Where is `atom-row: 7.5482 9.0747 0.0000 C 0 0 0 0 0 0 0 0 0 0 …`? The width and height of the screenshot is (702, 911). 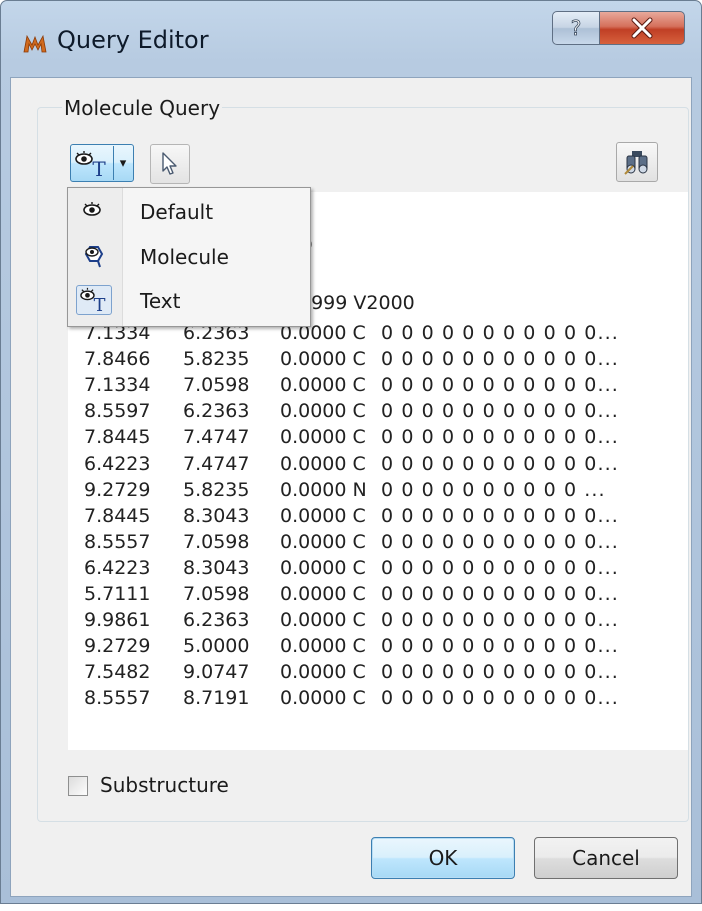 atom-row: 7.5482 9.0747 0.0000 C 0 0 0 0 0 0 0 0 0 0 … is located at coordinates (378, 674).